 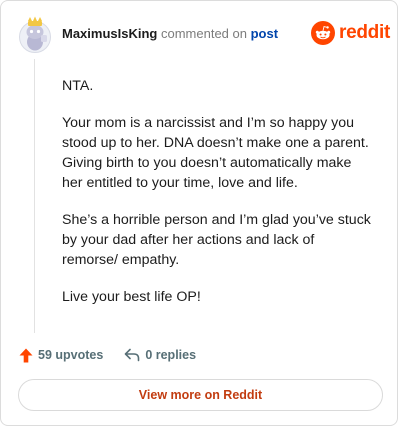 I want to click on snoo-avatar-graphic, so click(x=35, y=34).